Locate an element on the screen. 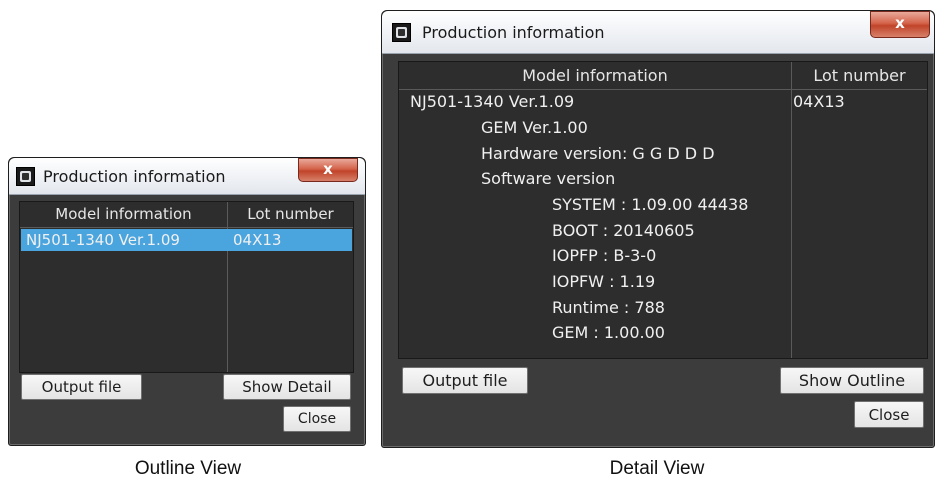 The height and width of the screenshot is (484, 937). software-item-iopfw: IOPFW : 1.19 is located at coordinates (603, 281).